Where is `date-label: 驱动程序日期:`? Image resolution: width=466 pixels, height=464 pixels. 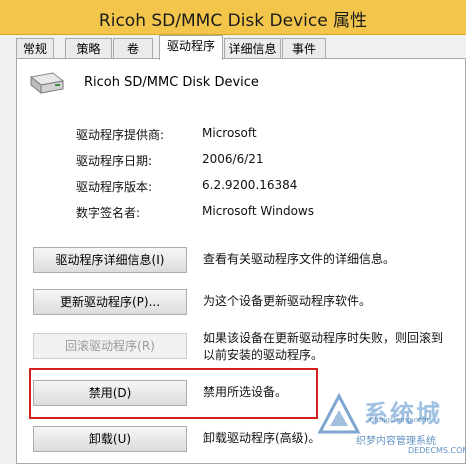
date-label: 驱动程序日期: is located at coordinates (114, 161).